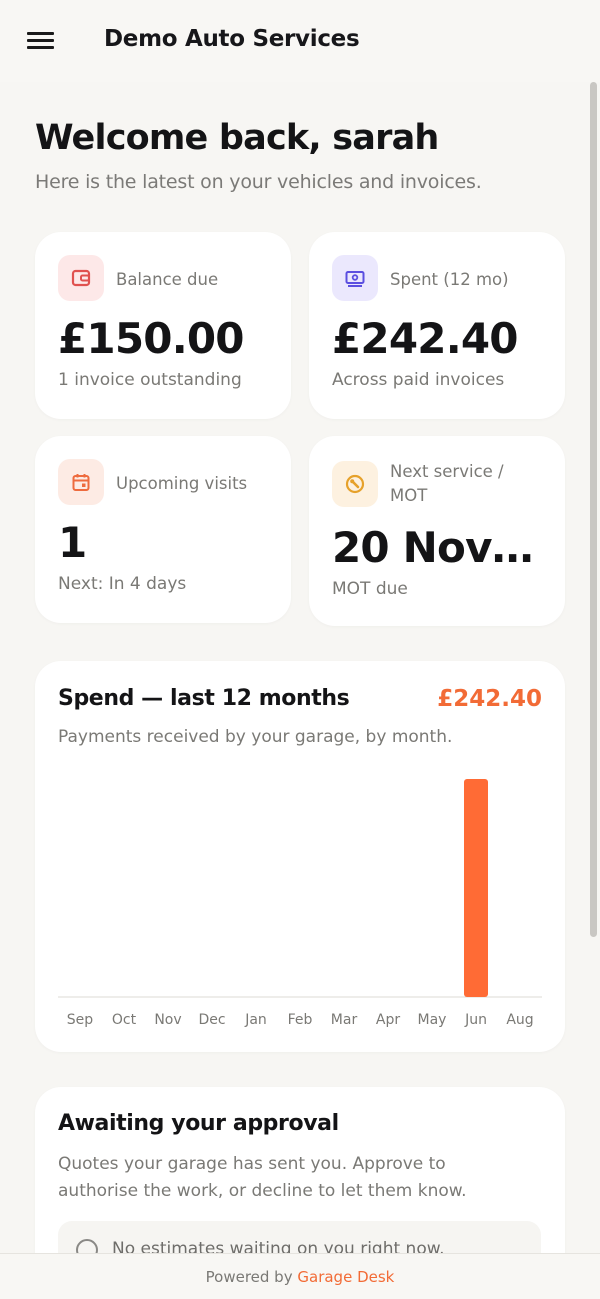 The image size is (600, 1299). What do you see at coordinates (447, 484) in the screenshot?
I see `stat-label: Next service / MOT` at bounding box center [447, 484].